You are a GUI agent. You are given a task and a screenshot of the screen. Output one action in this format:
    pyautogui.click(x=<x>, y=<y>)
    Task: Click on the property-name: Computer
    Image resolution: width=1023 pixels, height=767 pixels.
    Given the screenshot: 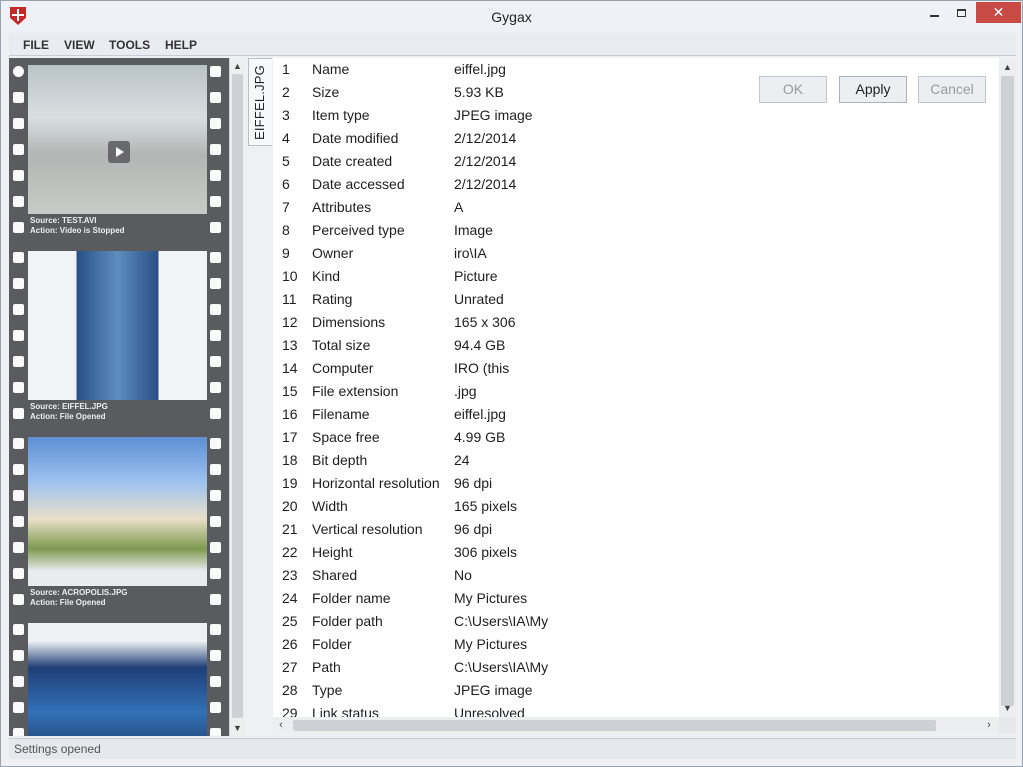 What is the action you would take?
    pyautogui.click(x=343, y=368)
    